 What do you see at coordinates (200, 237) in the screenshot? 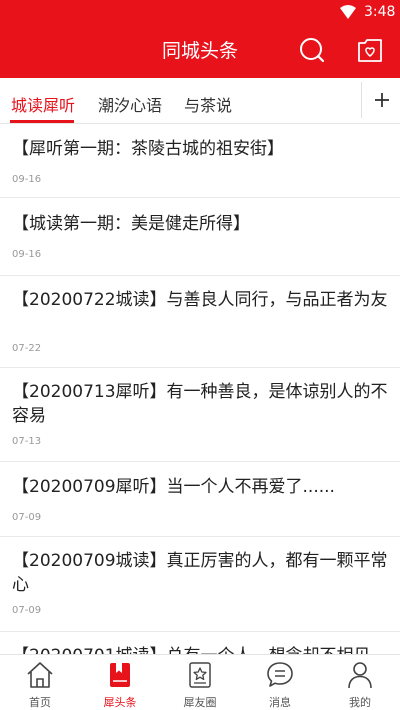
I see `list-item: 【城读第一期：美是健走所得】 09-16` at bounding box center [200, 237].